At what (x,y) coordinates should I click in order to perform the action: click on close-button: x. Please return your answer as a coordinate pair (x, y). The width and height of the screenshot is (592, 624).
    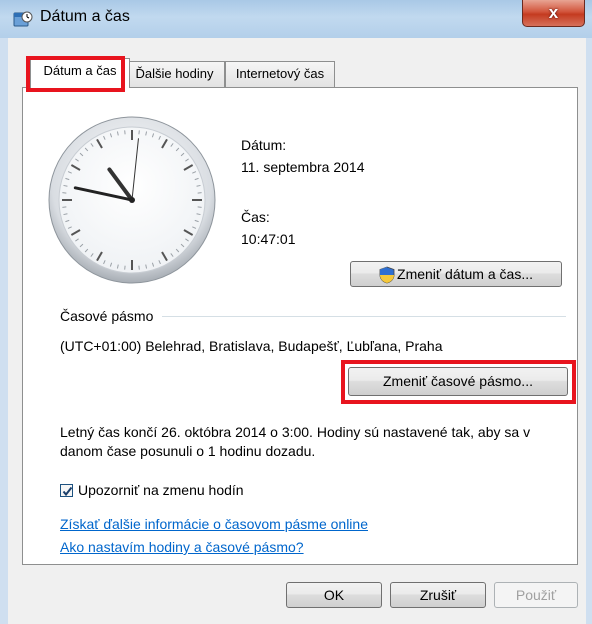
    Looking at the image, I should click on (553, 13).